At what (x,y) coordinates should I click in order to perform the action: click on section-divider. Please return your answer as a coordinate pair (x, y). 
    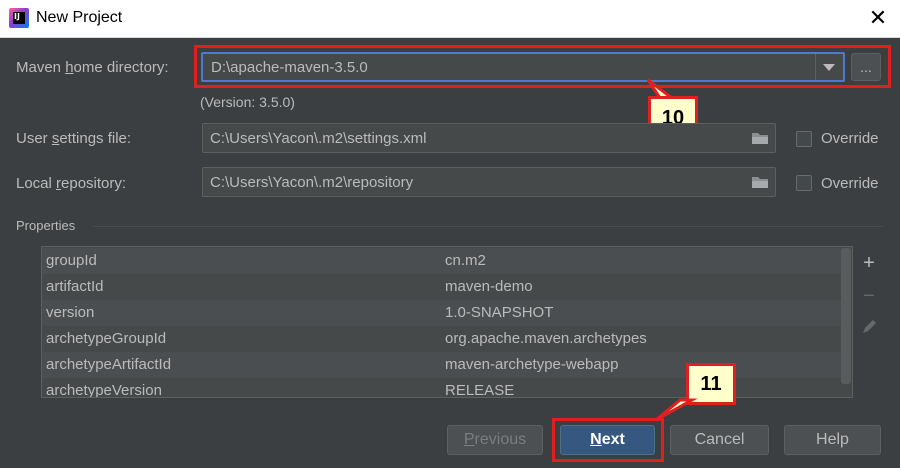
    Looking at the image, I should click on (488, 226).